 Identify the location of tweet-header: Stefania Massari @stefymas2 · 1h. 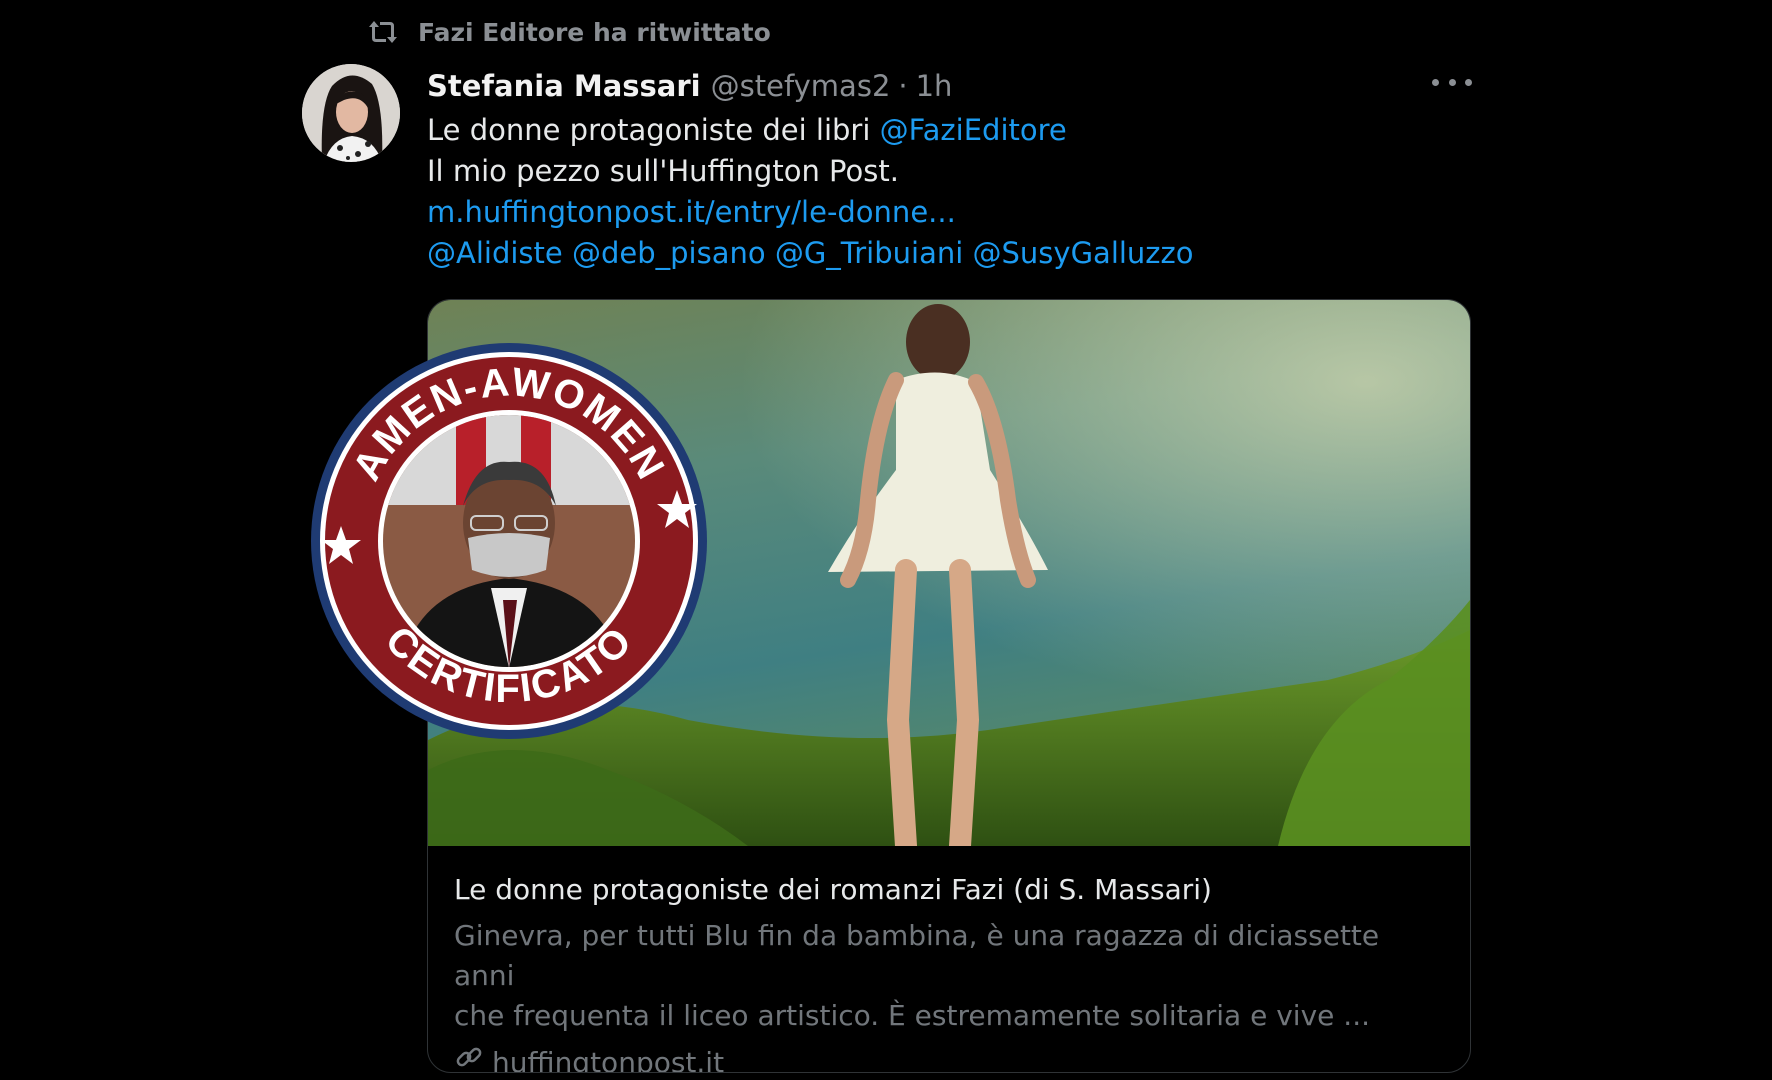
(689, 86).